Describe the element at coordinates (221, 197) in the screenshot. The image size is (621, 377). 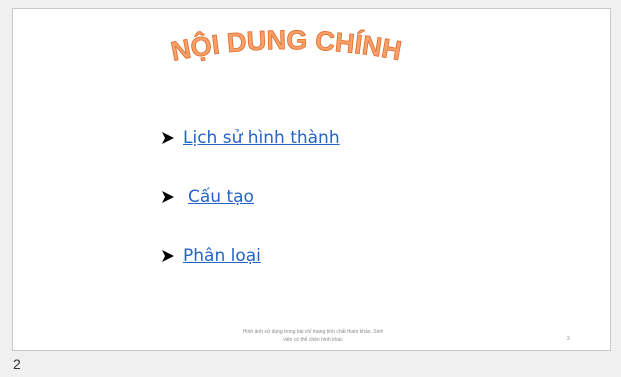
I see `link-cau-tao: Cấu tạo` at that location.